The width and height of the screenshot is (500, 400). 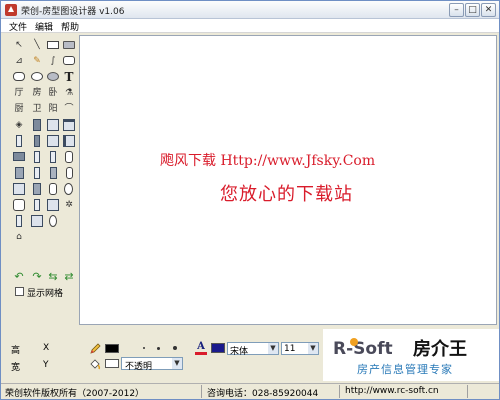 What do you see at coordinates (69, 109) in the screenshot?
I see `arc-tool: ⌒` at bounding box center [69, 109].